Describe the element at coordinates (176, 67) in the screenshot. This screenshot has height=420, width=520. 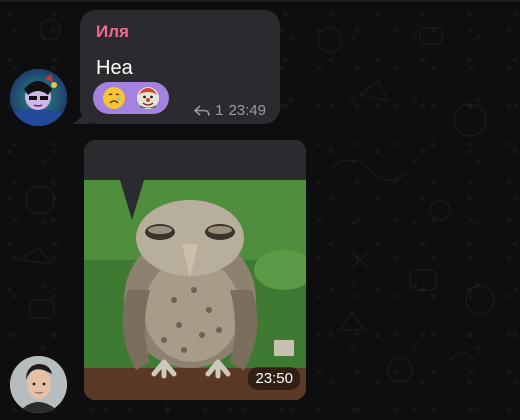
I see `message-bubble-1: Иля Неа 1 23:49` at that location.